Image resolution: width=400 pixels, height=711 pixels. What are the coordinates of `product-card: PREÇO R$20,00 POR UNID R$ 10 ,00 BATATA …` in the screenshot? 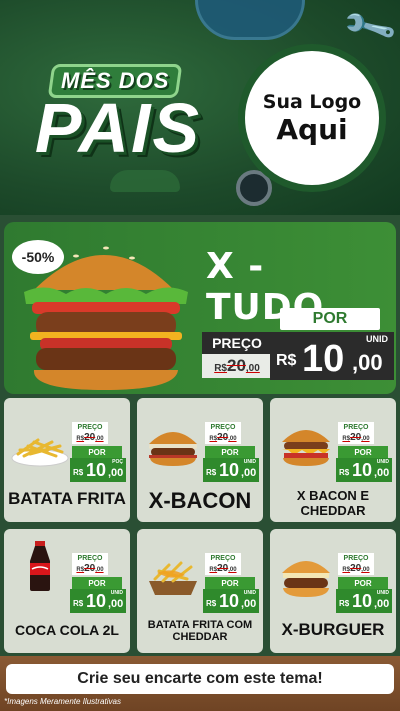 It's located at (200, 591).